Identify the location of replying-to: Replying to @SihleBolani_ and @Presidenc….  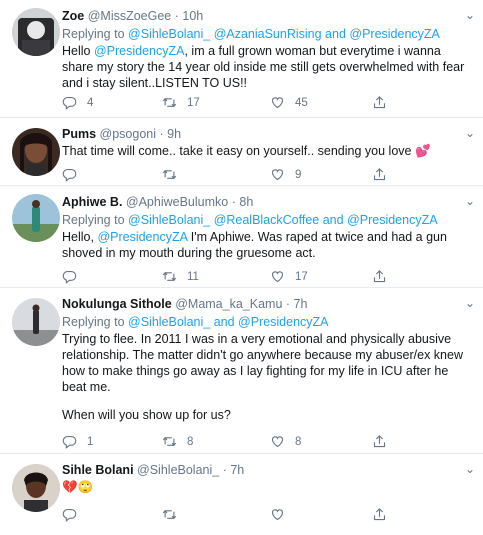
(267, 322).